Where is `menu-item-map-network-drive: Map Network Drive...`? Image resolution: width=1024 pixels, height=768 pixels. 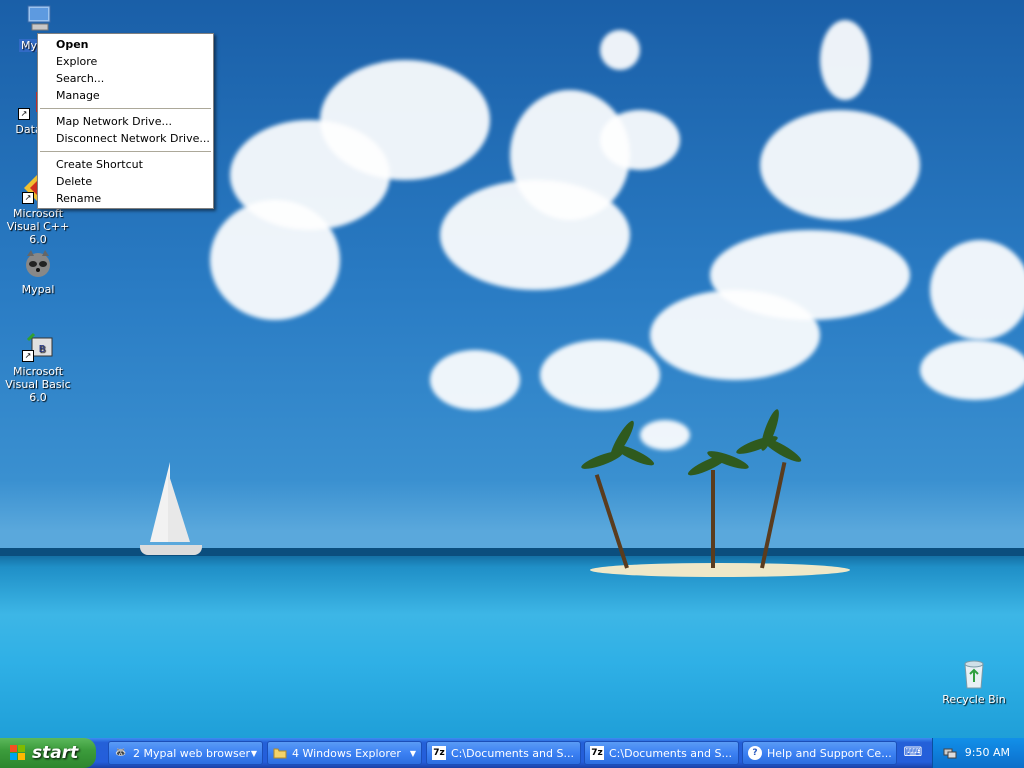
menu-item-map-network-drive: Map Network Drive... is located at coordinates (125, 121).